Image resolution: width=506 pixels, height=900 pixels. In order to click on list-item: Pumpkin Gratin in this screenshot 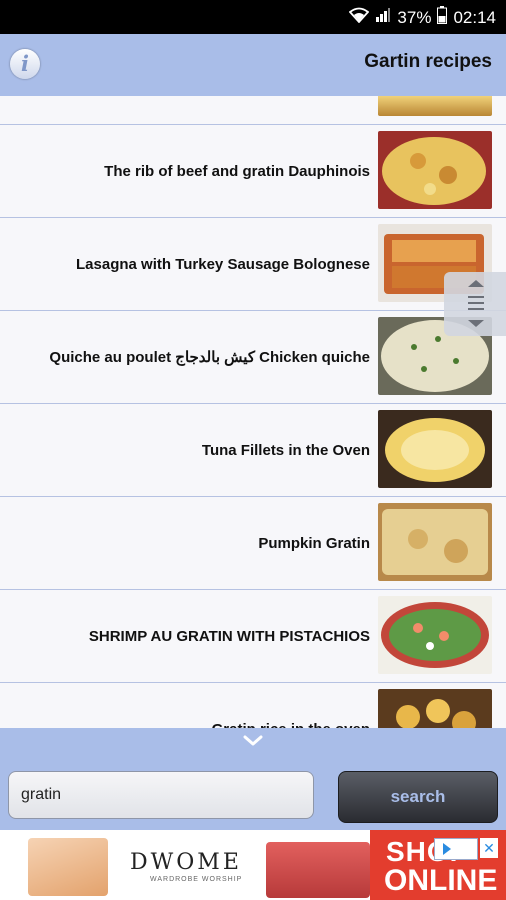, I will do `click(253, 542)`.